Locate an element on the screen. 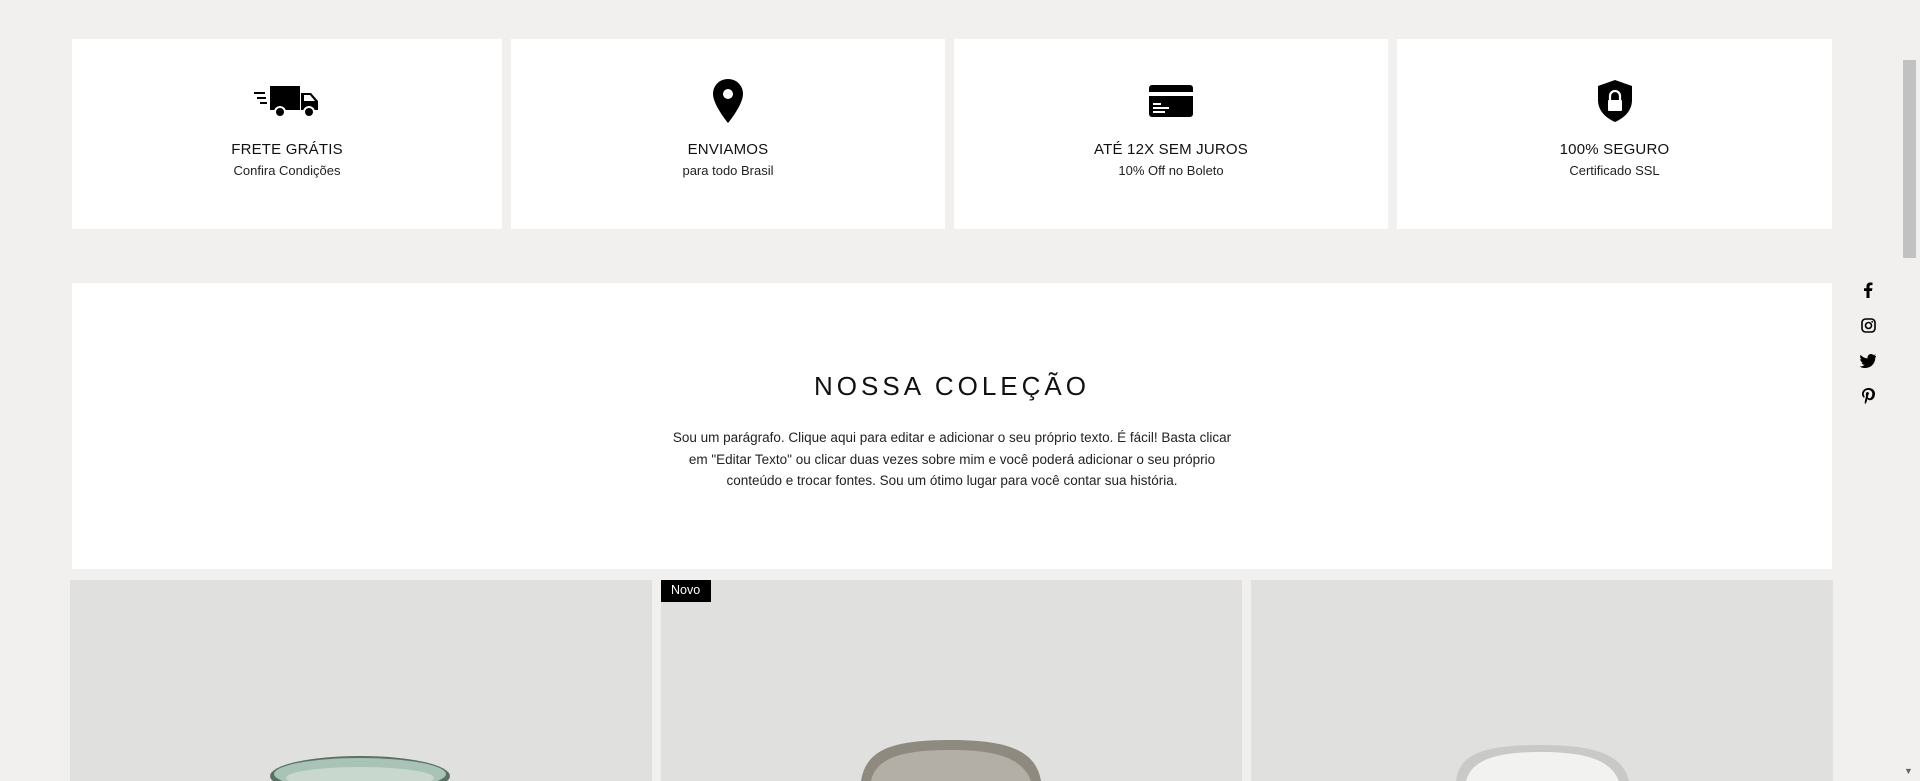 This screenshot has height=781, width=1920. feature-title: ATÉ 12X SEM JUROS is located at coordinates (1171, 149).